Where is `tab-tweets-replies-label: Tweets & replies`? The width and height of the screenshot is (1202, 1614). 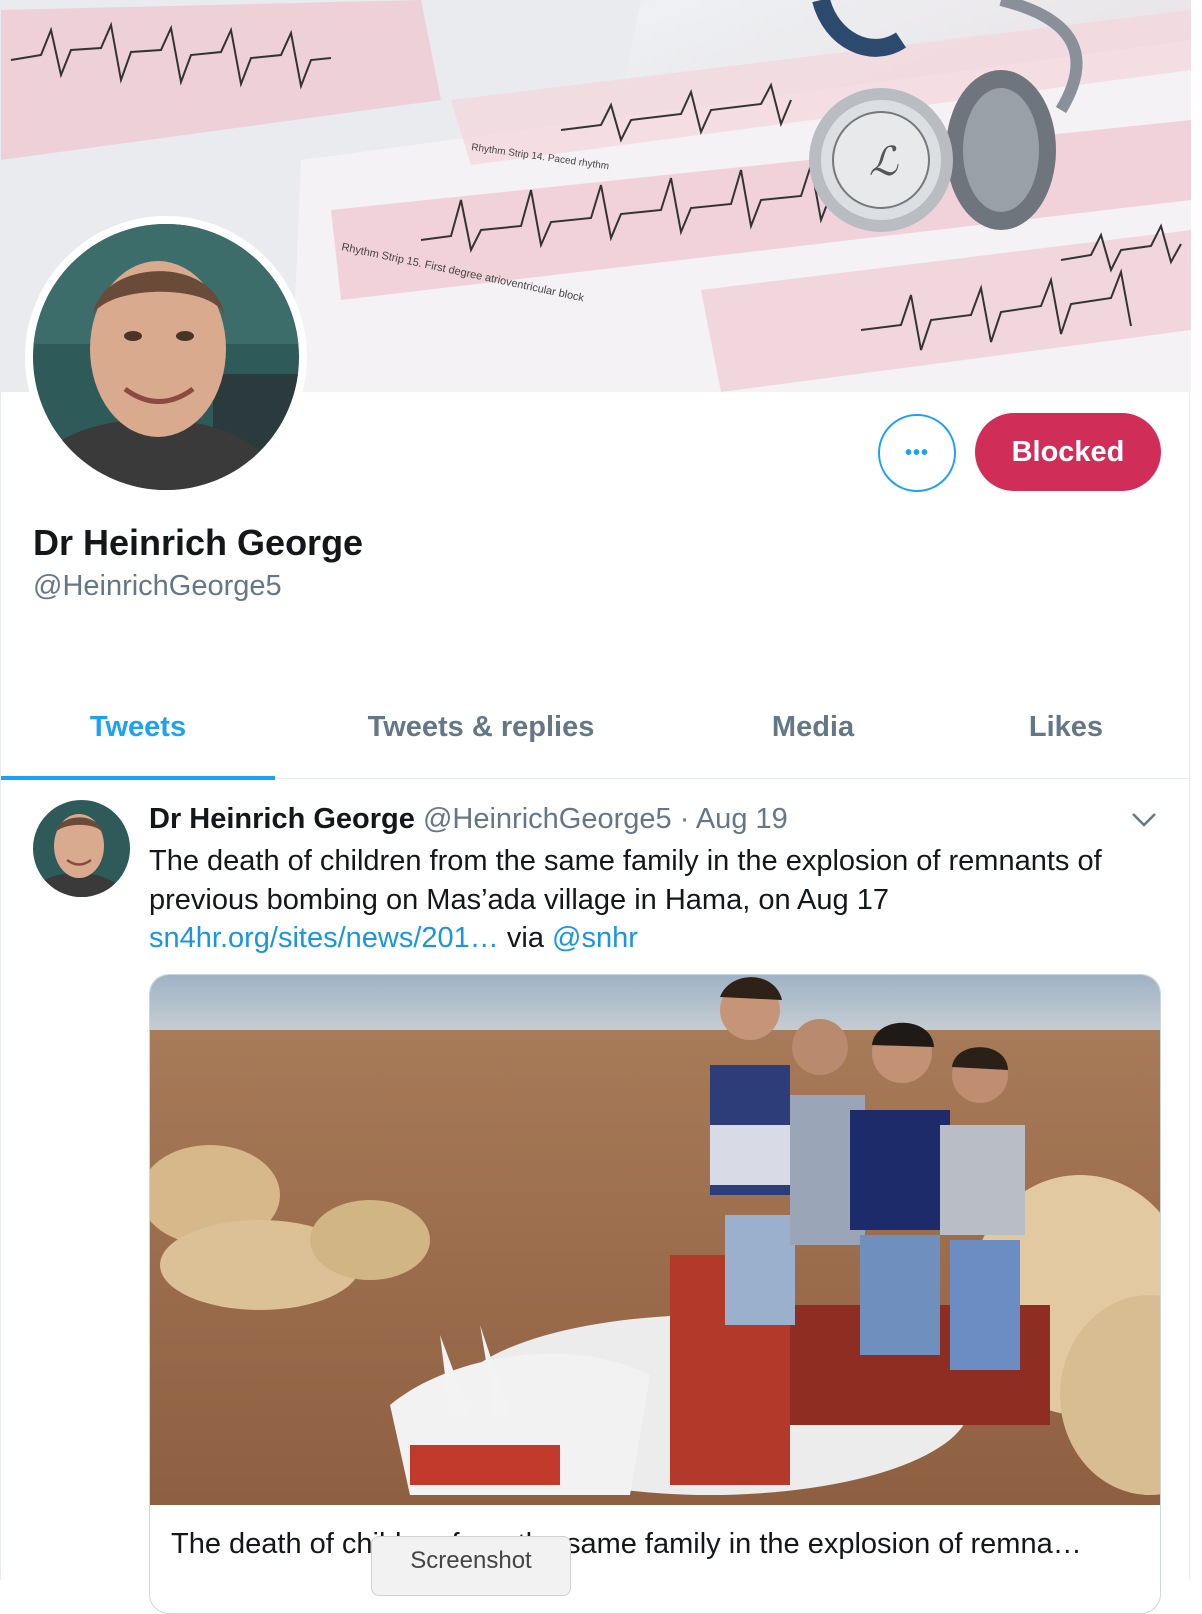 tab-tweets-replies-label: Tweets & replies is located at coordinates (481, 727).